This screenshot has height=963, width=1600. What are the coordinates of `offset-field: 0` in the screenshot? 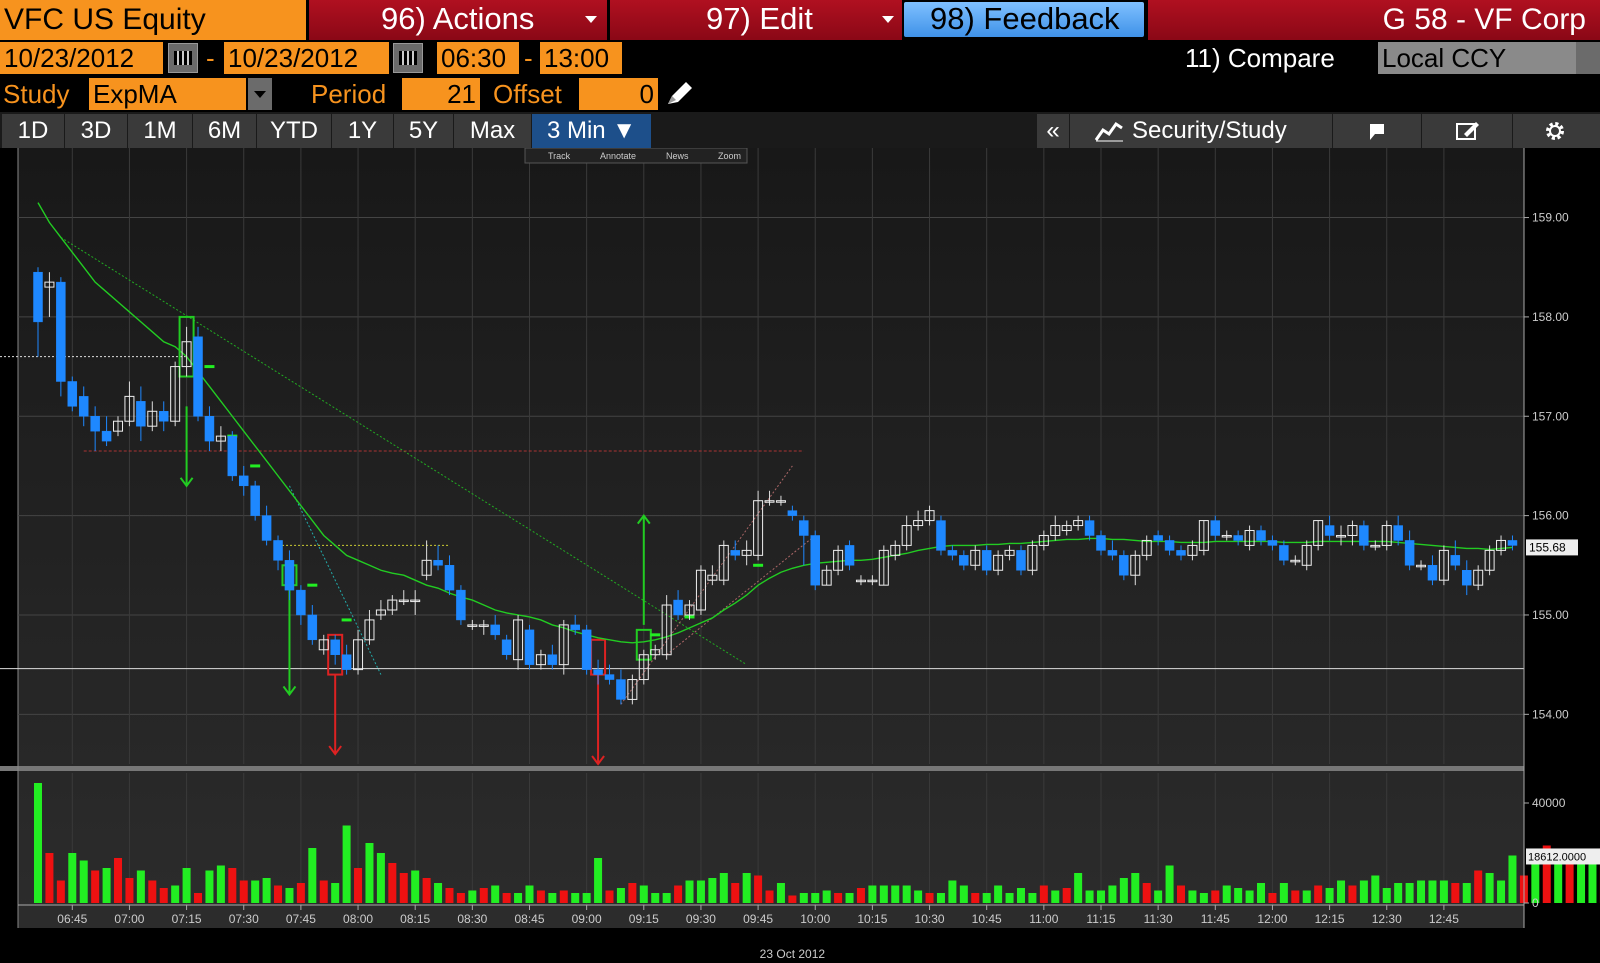 It's located at (618, 94).